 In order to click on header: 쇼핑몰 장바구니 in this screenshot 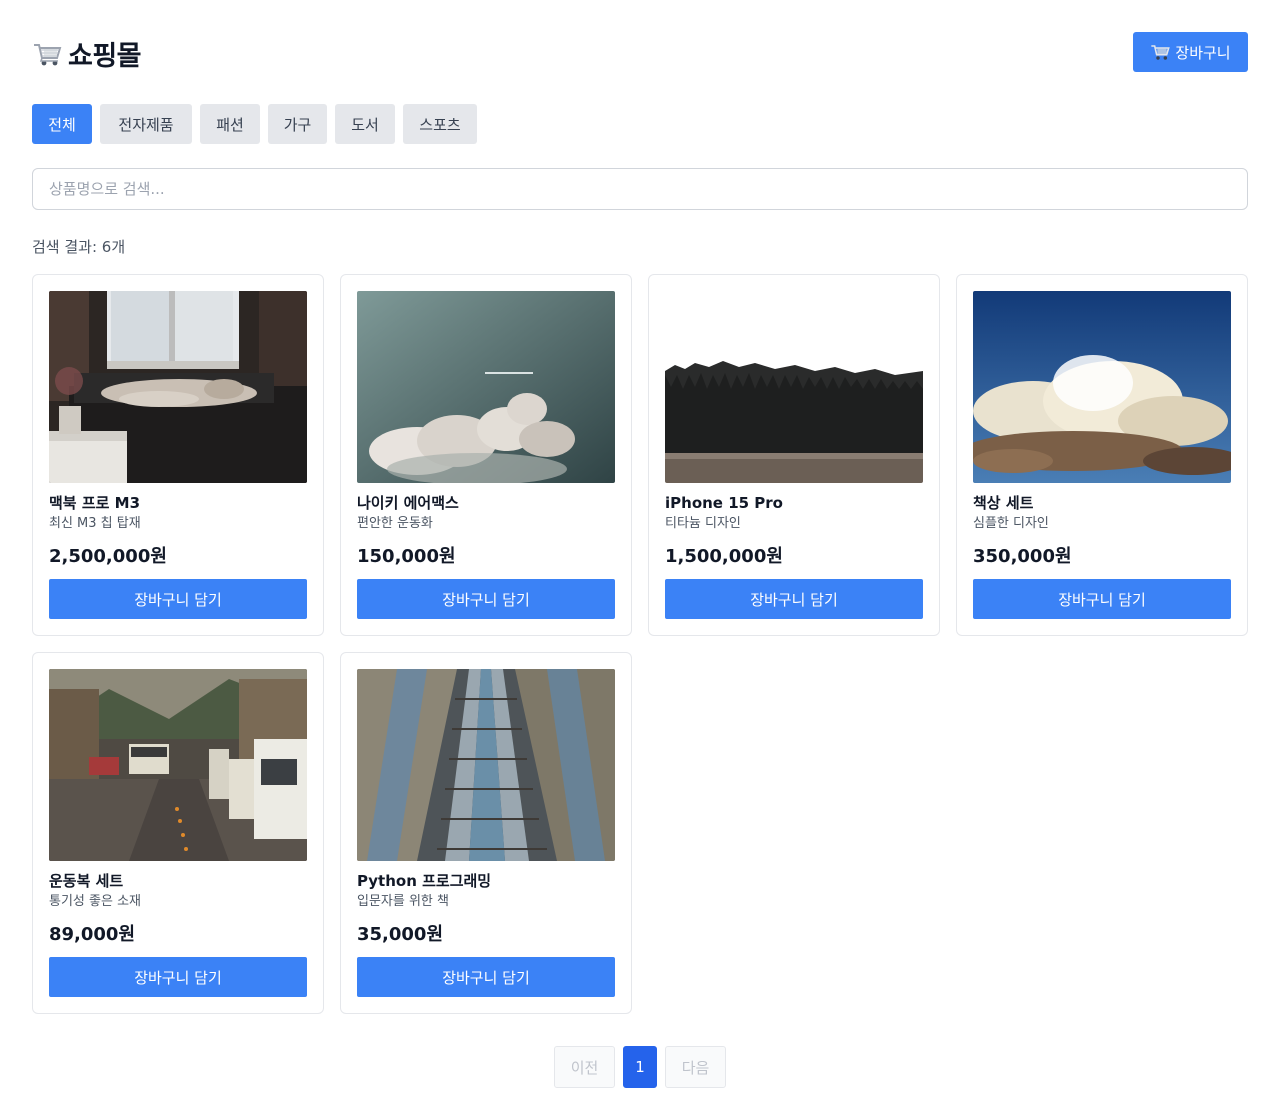, I will do `click(640, 52)`.